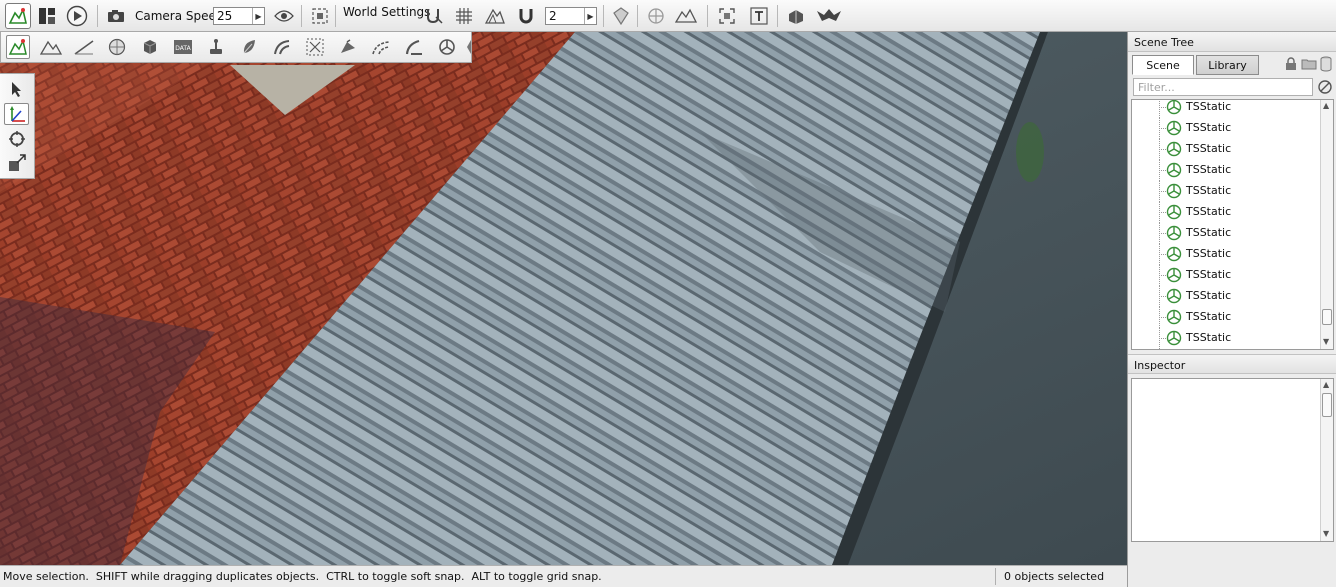 Image resolution: width=1336 pixels, height=587 pixels. What do you see at coordinates (1326, 460) in the screenshot?
I see `inspector-scrollbar: ▲ ▼` at bounding box center [1326, 460].